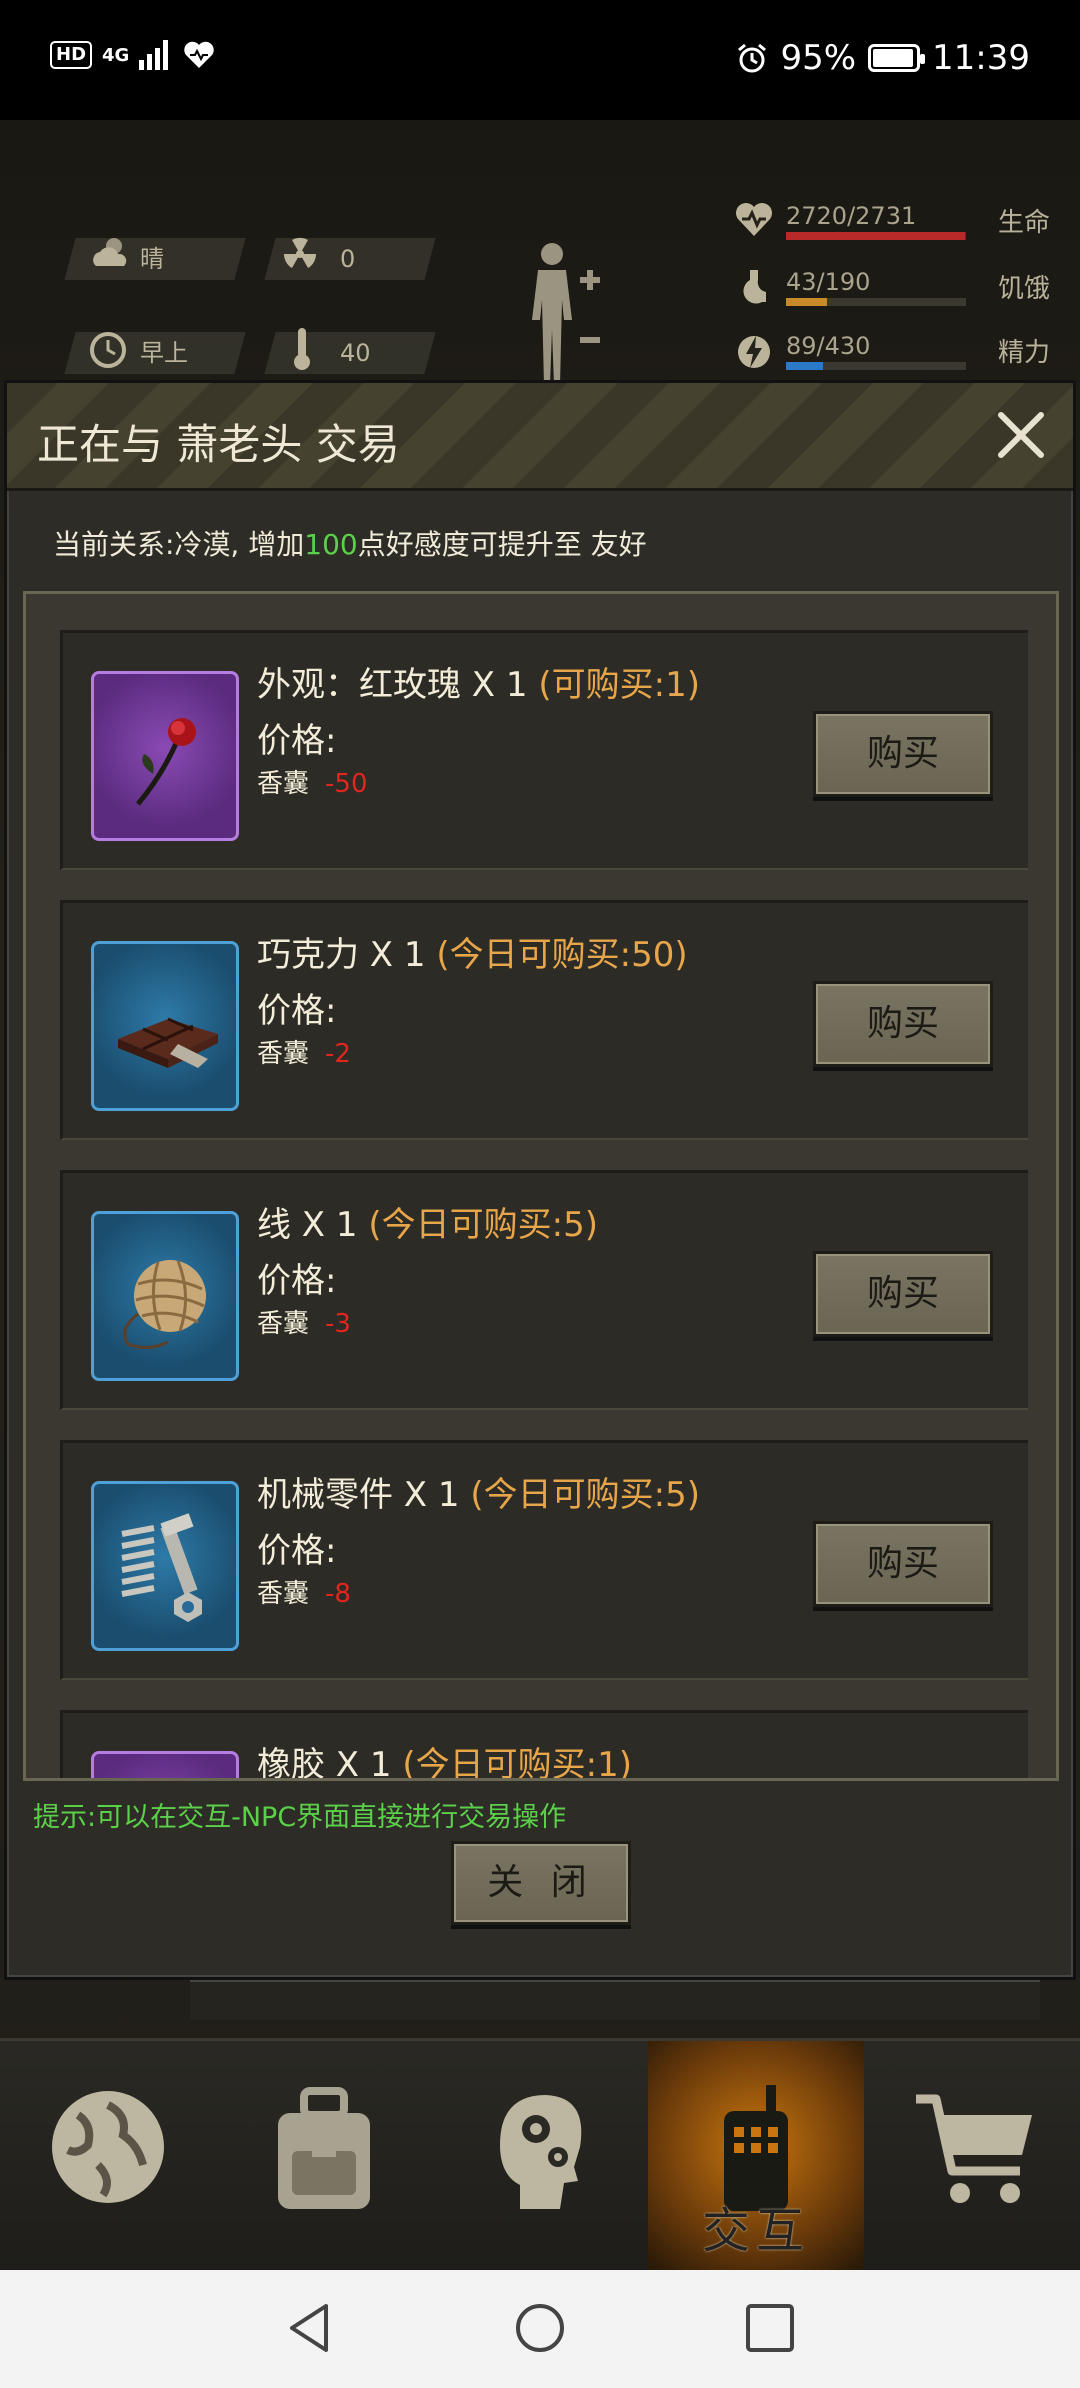  What do you see at coordinates (754, 219) in the screenshot?
I see `heart-pulse-icon` at bounding box center [754, 219].